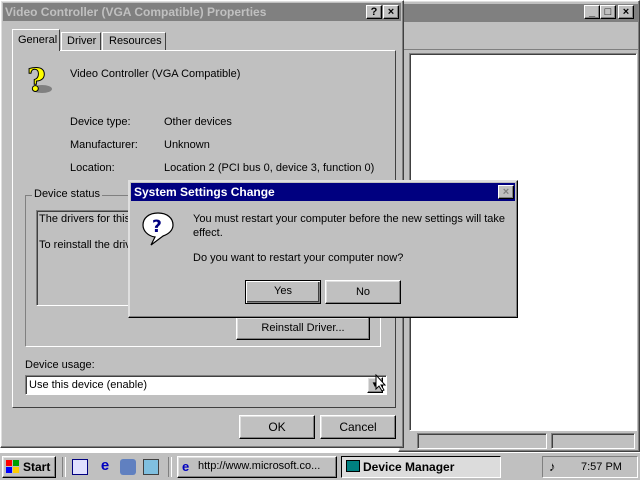 The width and height of the screenshot is (640, 480). I want to click on device-status-label: Device status, so click(67, 194).